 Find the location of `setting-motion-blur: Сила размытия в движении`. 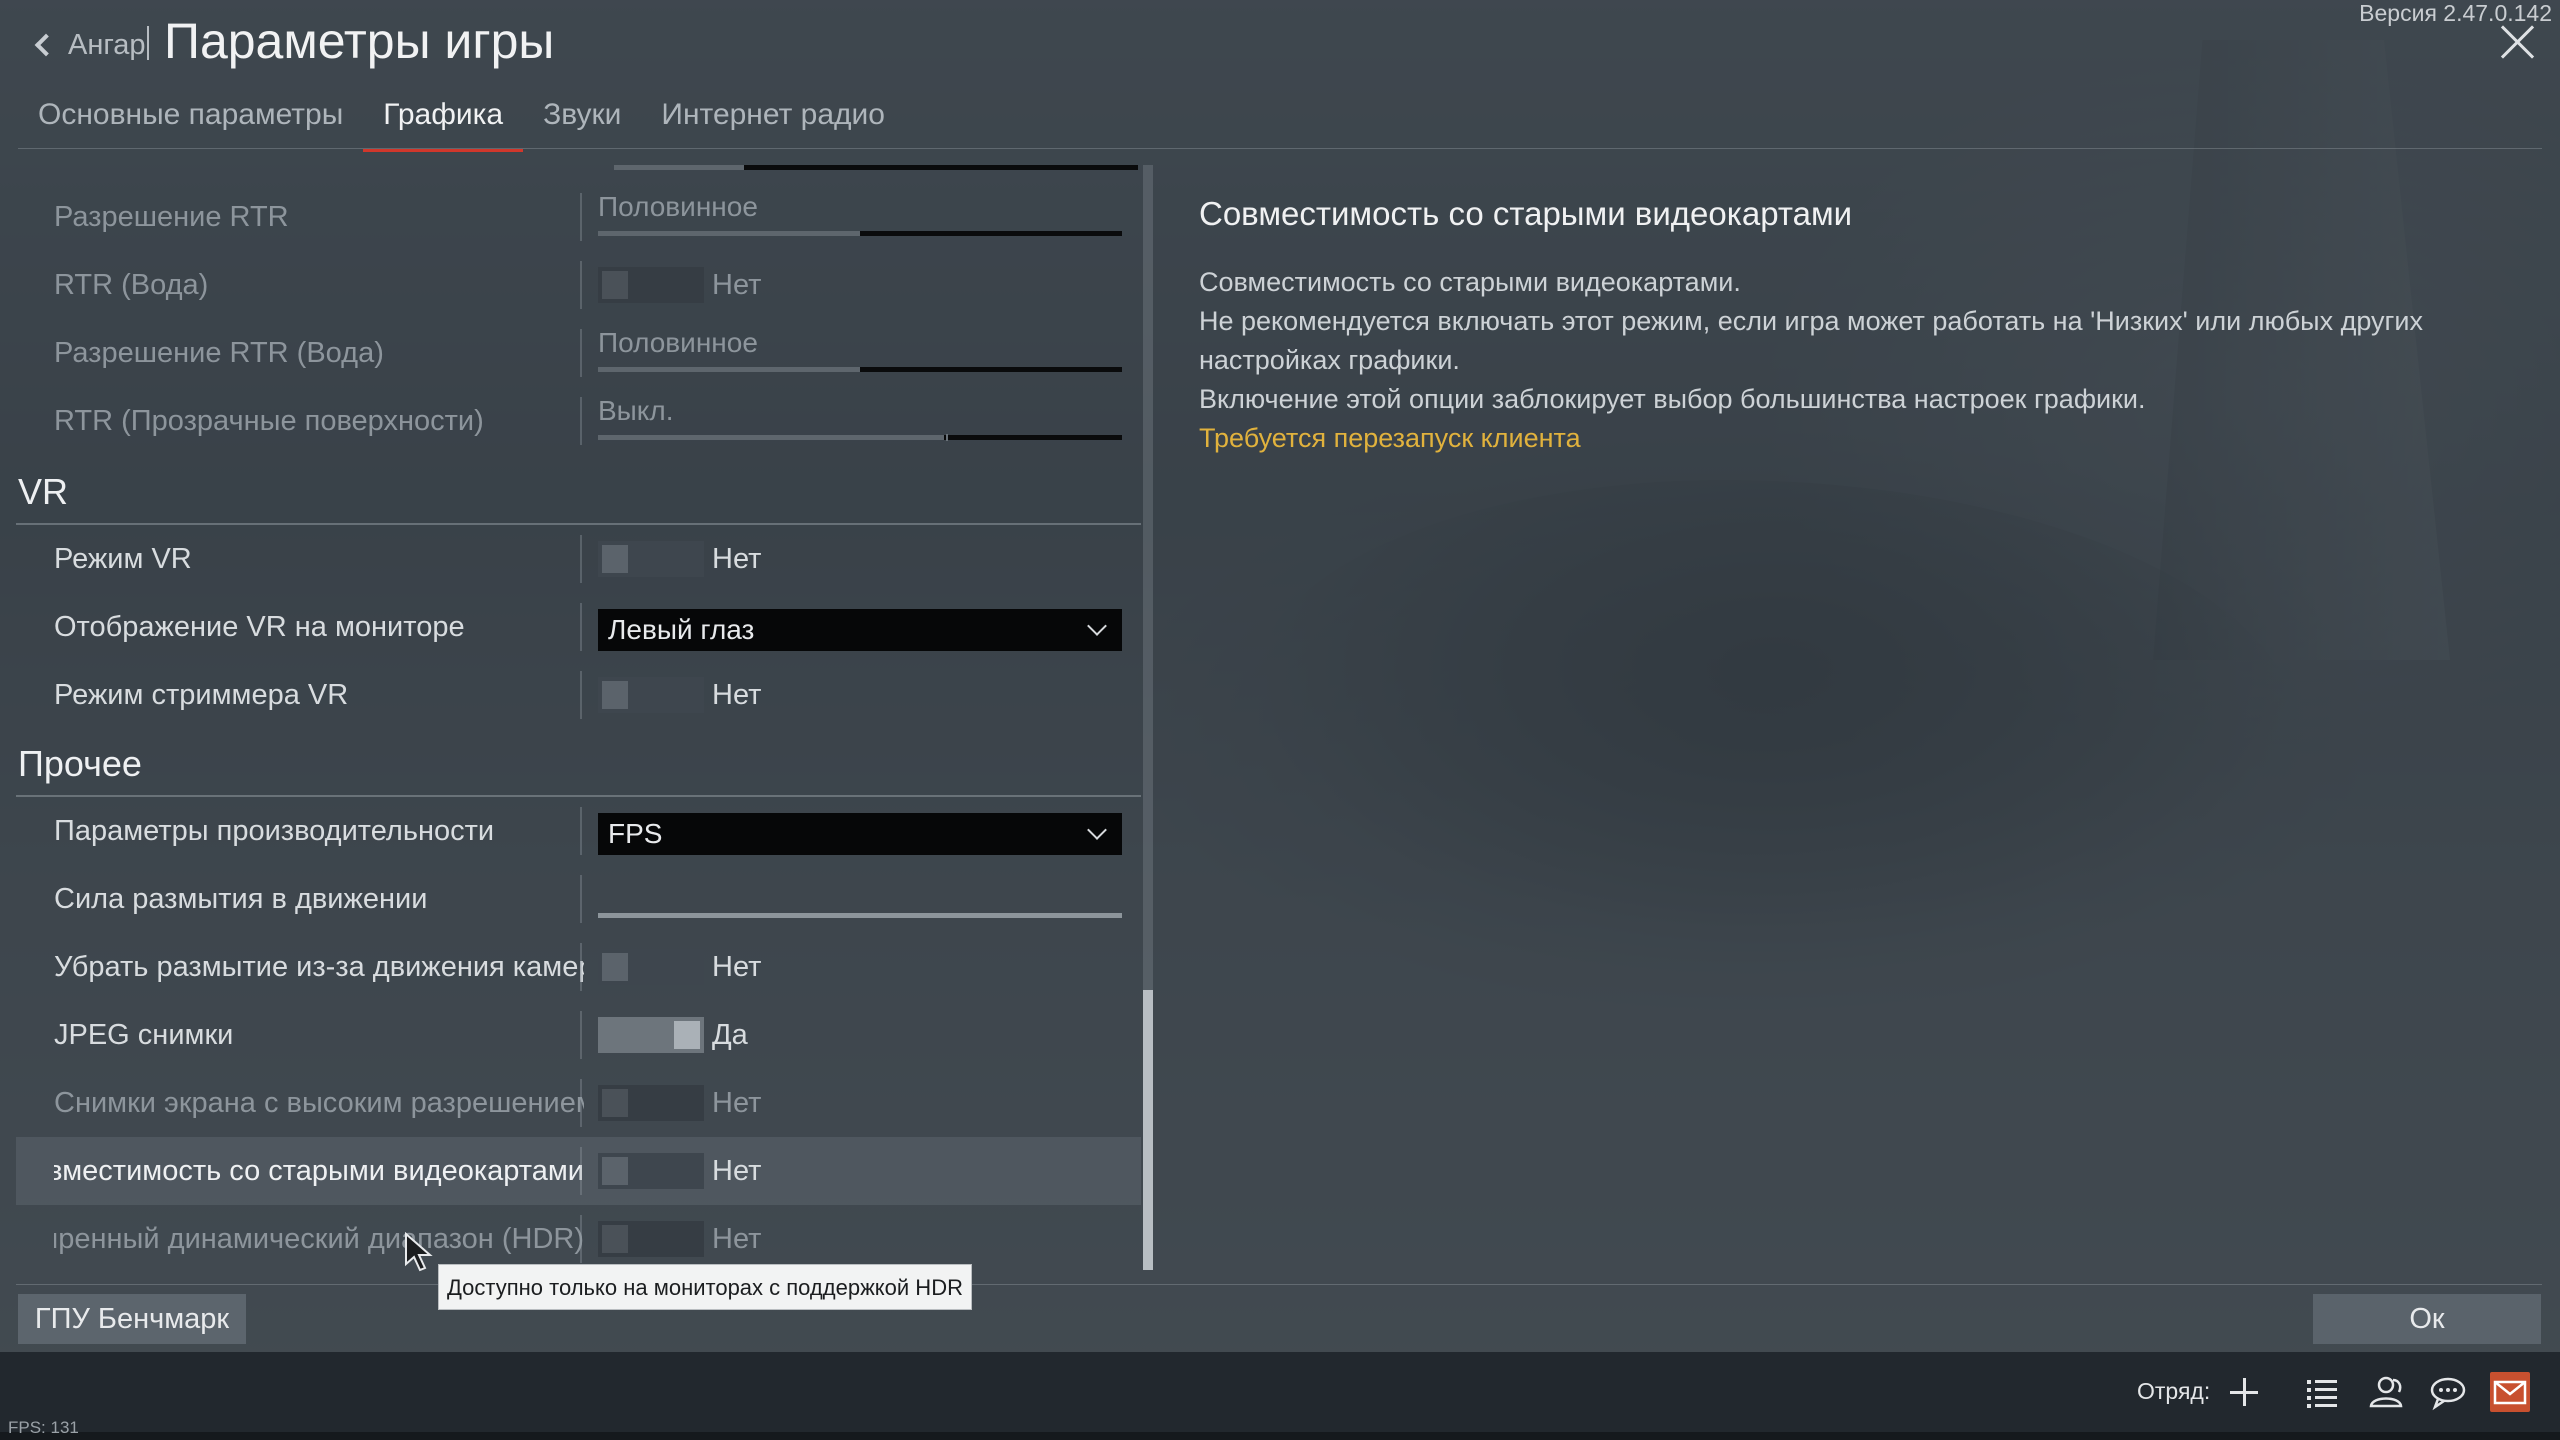

setting-motion-blur: Сила размытия в движении is located at coordinates (578, 899).